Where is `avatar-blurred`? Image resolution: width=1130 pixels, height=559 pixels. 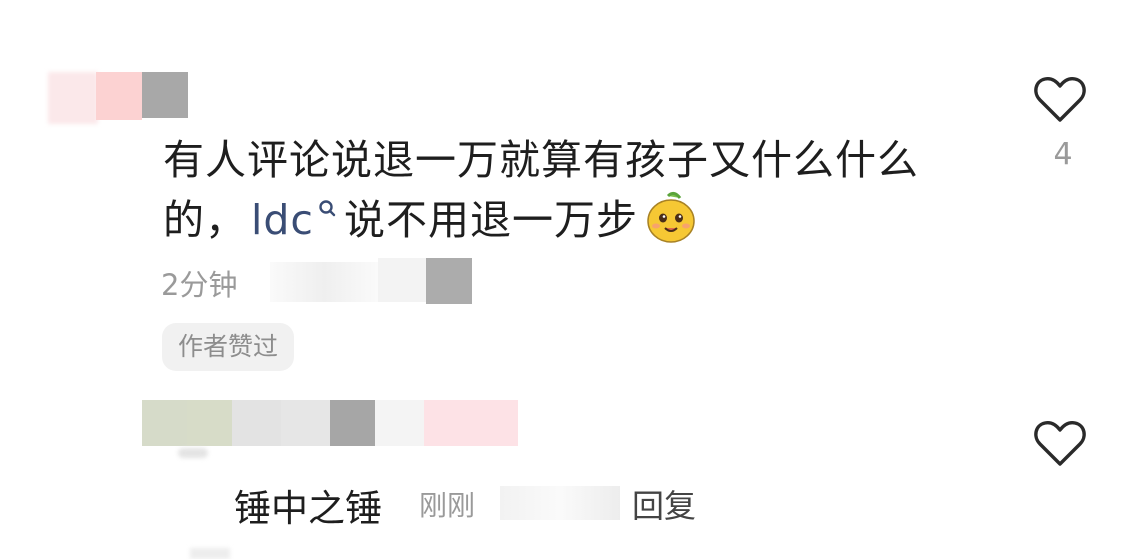 avatar-blurred is located at coordinates (73, 98).